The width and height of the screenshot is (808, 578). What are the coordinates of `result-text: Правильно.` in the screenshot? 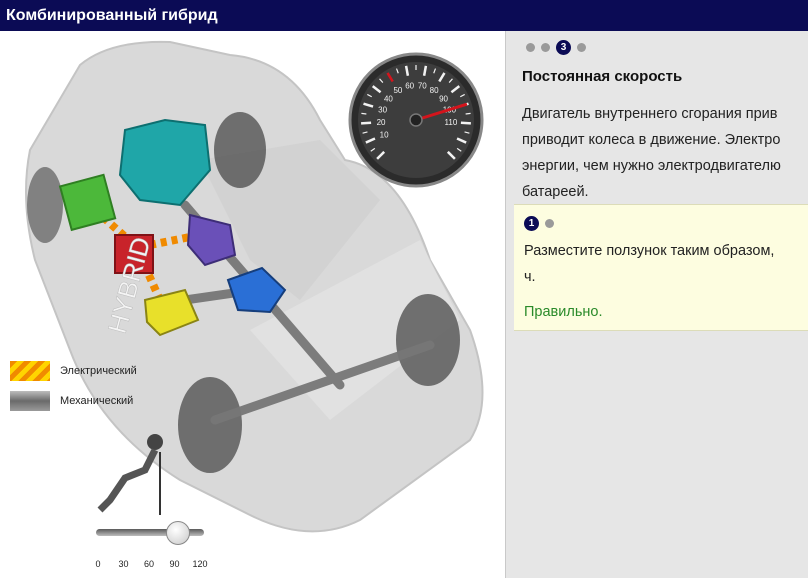 It's located at (563, 312).